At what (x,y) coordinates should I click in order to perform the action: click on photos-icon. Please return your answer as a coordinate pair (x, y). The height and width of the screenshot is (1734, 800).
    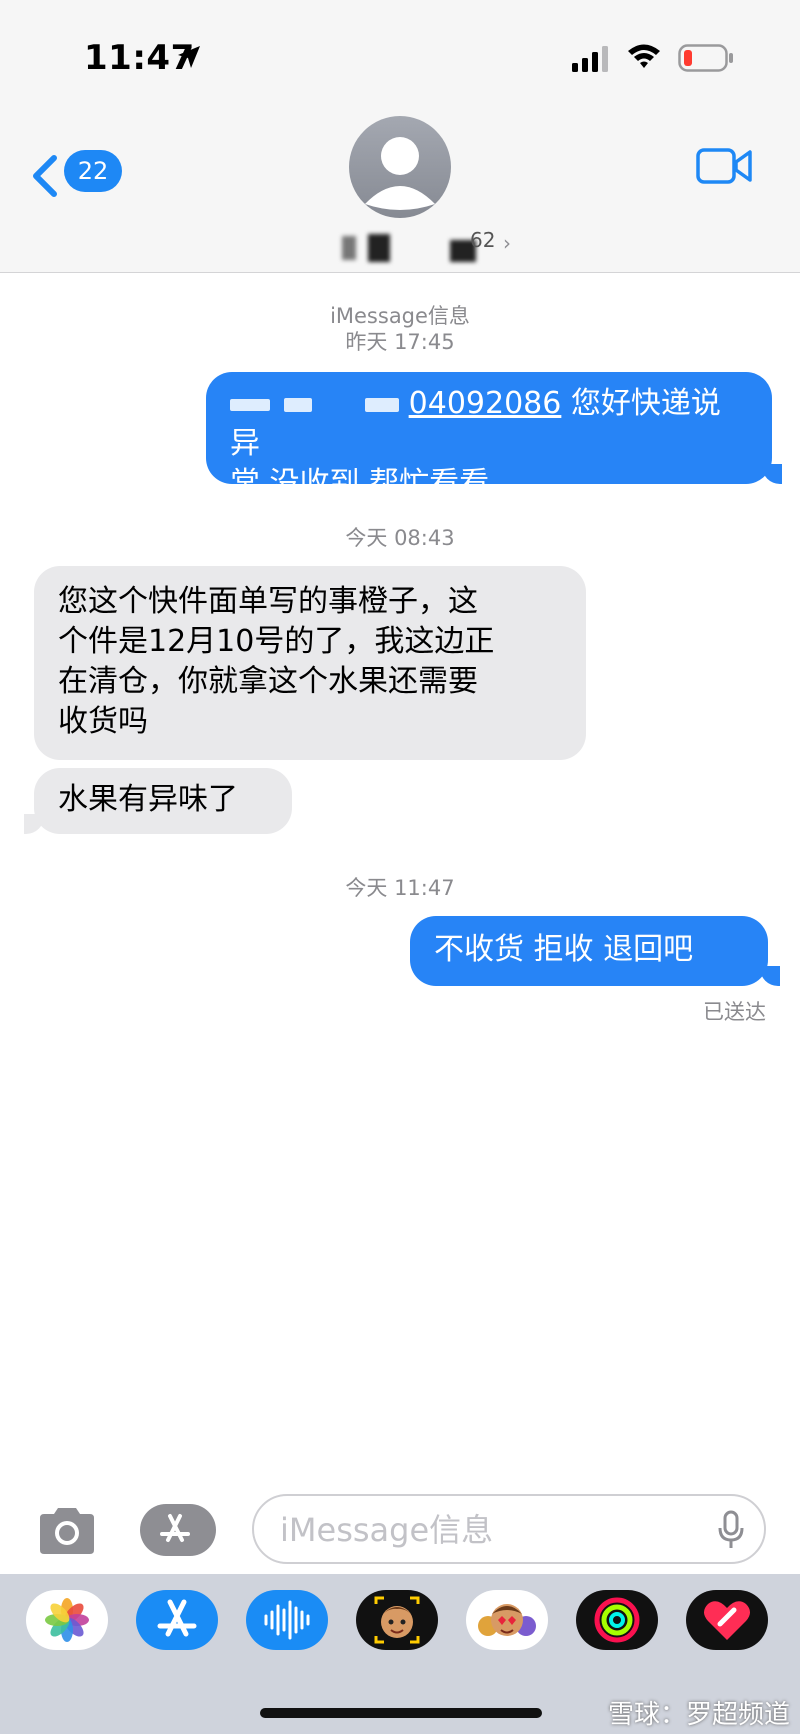
    Looking at the image, I should click on (67, 1620).